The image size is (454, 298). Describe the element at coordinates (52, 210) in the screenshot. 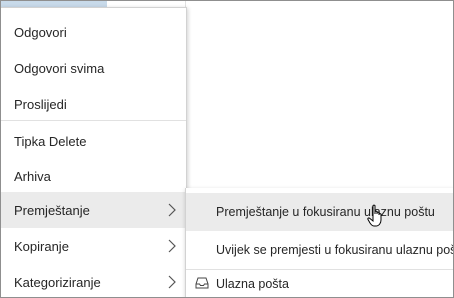

I see `menu-item-label: Premještanje` at that location.